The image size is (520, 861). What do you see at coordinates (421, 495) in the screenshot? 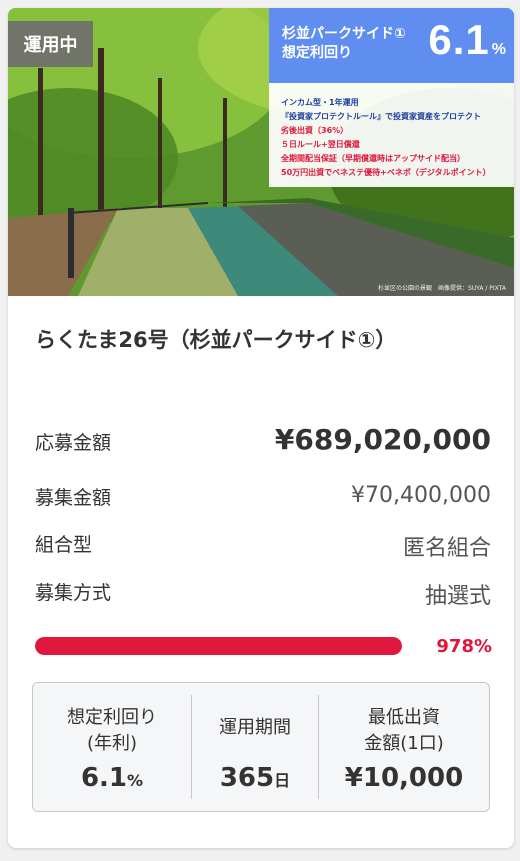
I see `detail-value: ¥70,400,000` at bounding box center [421, 495].